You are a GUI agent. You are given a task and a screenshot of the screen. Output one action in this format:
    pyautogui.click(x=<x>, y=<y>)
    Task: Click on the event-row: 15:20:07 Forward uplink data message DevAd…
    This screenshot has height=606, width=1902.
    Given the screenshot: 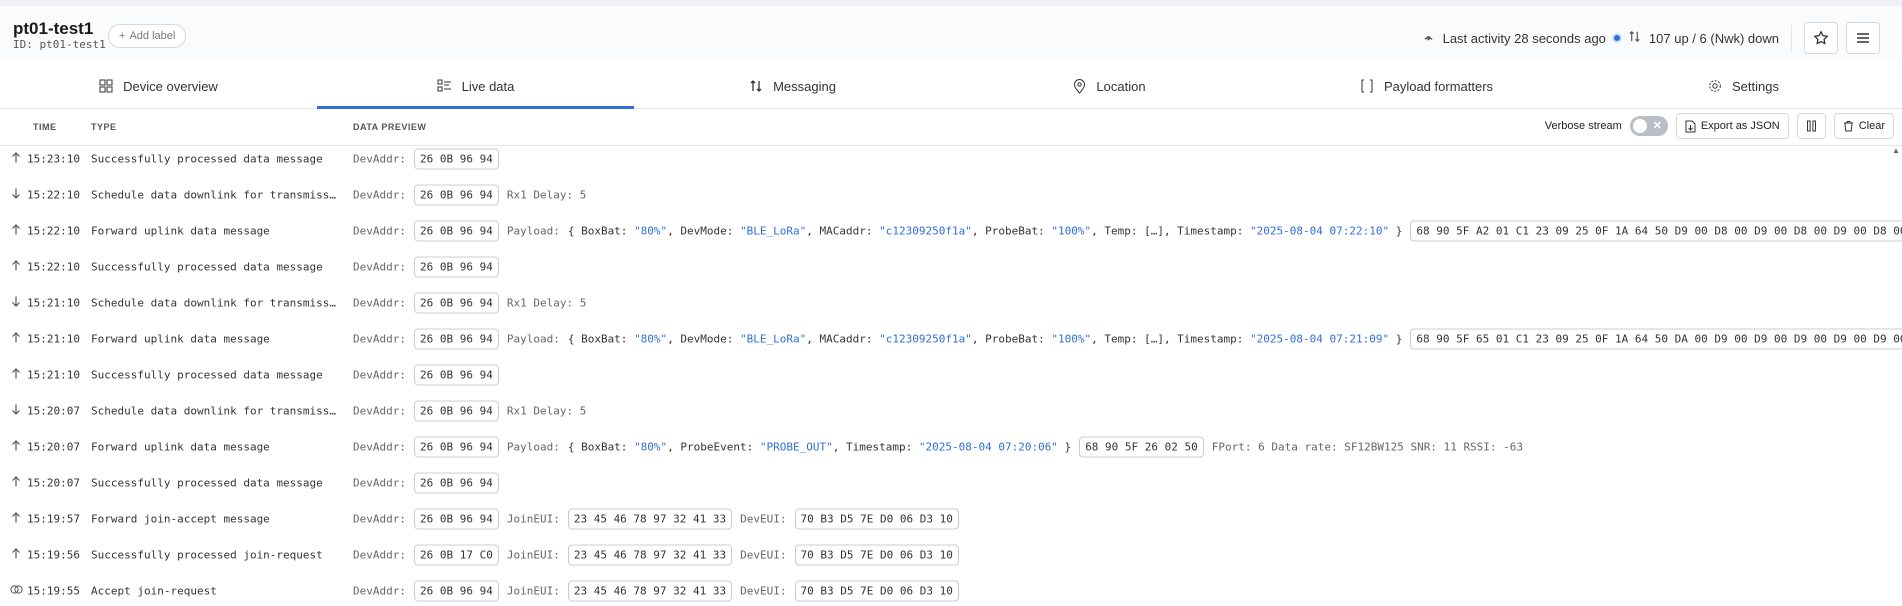 What is the action you would take?
    pyautogui.click(x=951, y=447)
    